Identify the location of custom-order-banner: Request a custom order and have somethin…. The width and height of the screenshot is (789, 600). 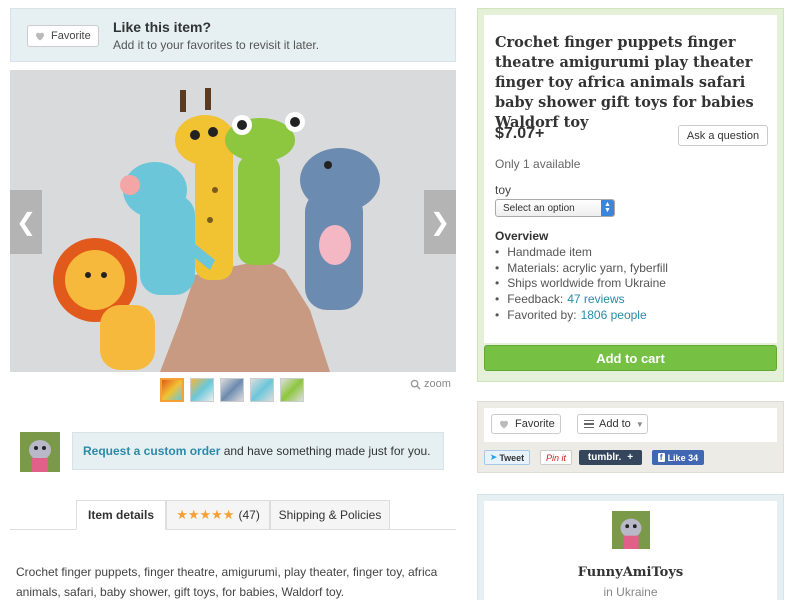
(258, 451).